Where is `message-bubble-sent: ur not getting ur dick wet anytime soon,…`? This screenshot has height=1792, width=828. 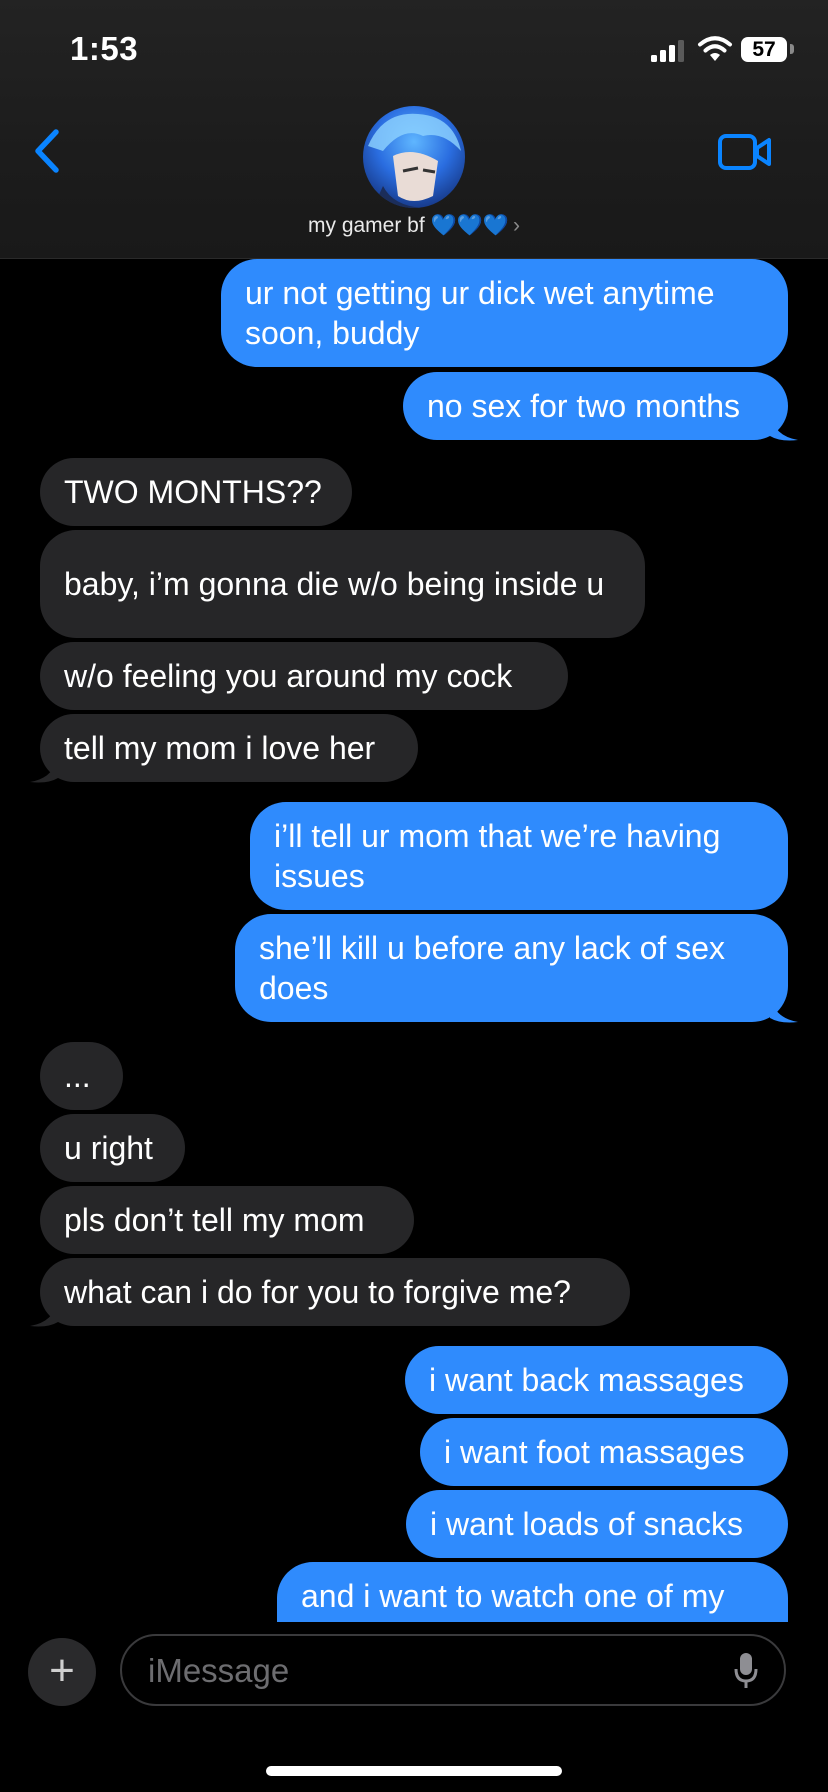 message-bubble-sent: ur not getting ur dick wet anytime soon,… is located at coordinates (504, 313).